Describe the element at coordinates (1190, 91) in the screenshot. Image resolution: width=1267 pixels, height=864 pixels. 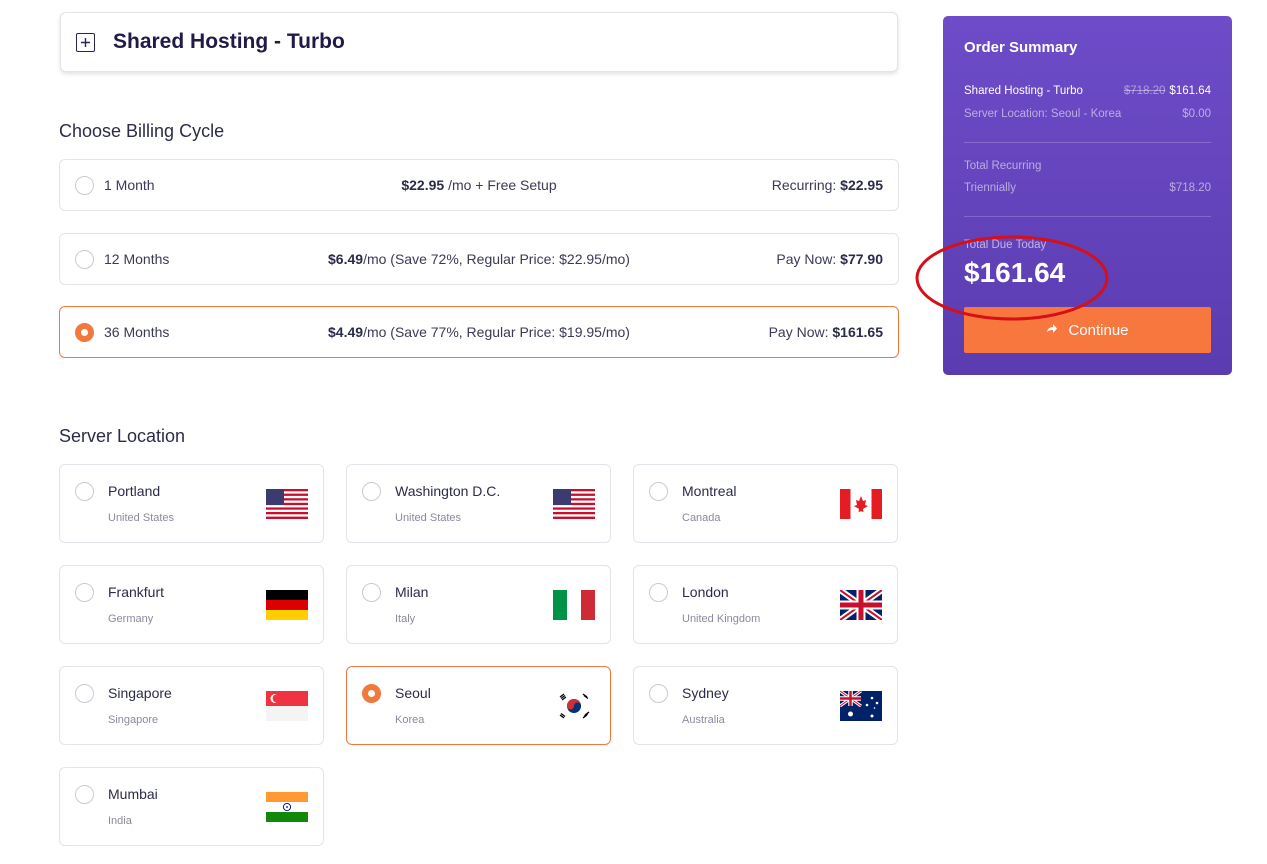
I see `summary-product-price: $161.64` at that location.